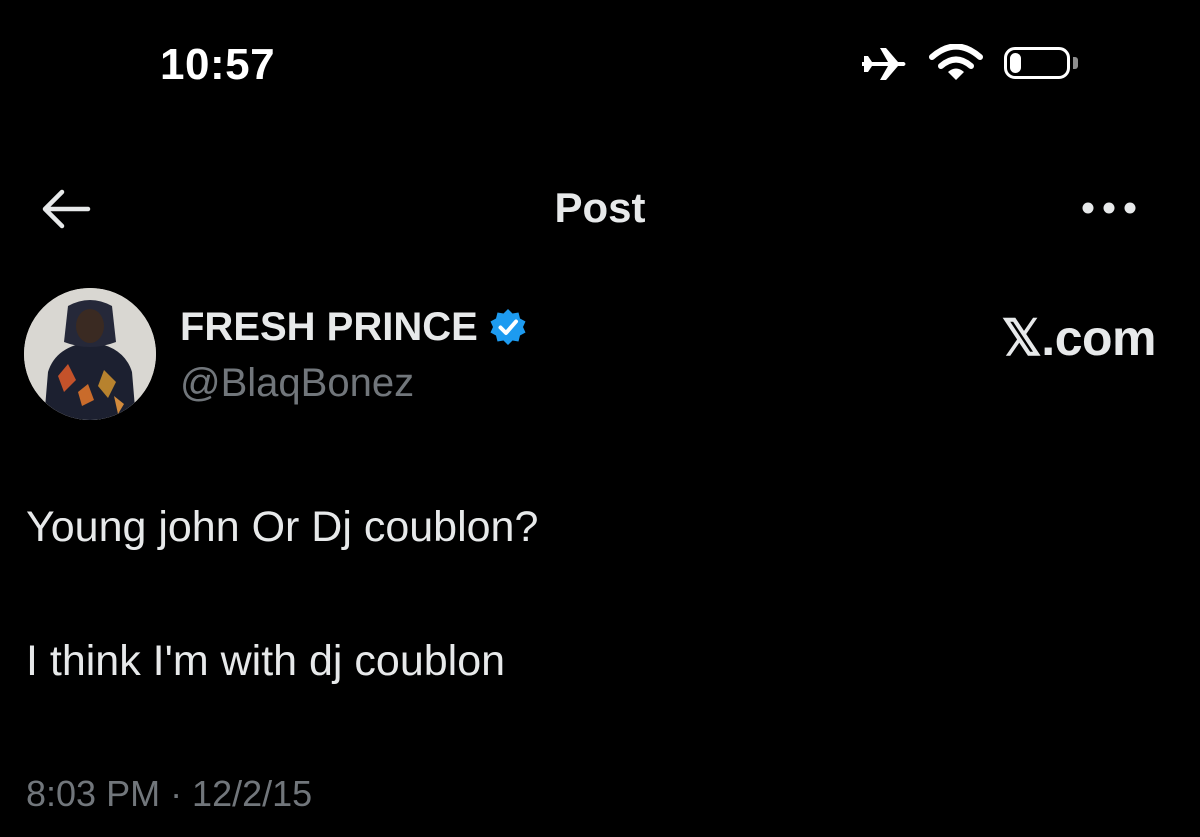  I want to click on battery-icon, so click(1037, 63).